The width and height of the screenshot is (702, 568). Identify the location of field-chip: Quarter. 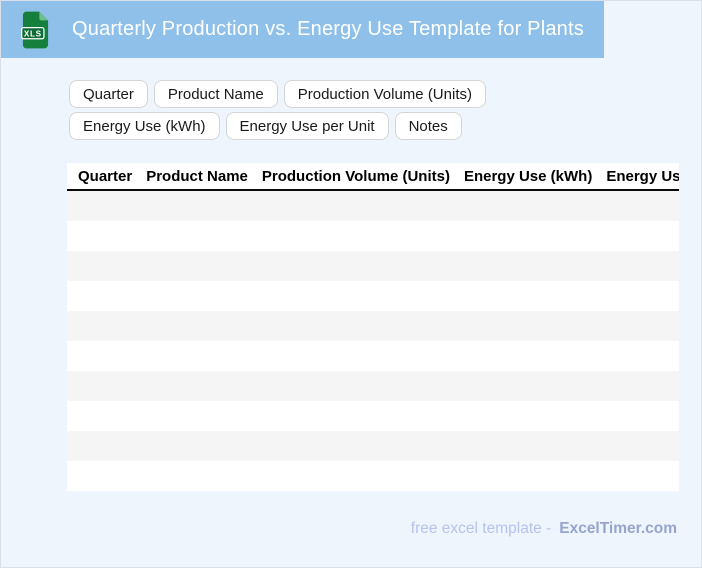
(108, 94).